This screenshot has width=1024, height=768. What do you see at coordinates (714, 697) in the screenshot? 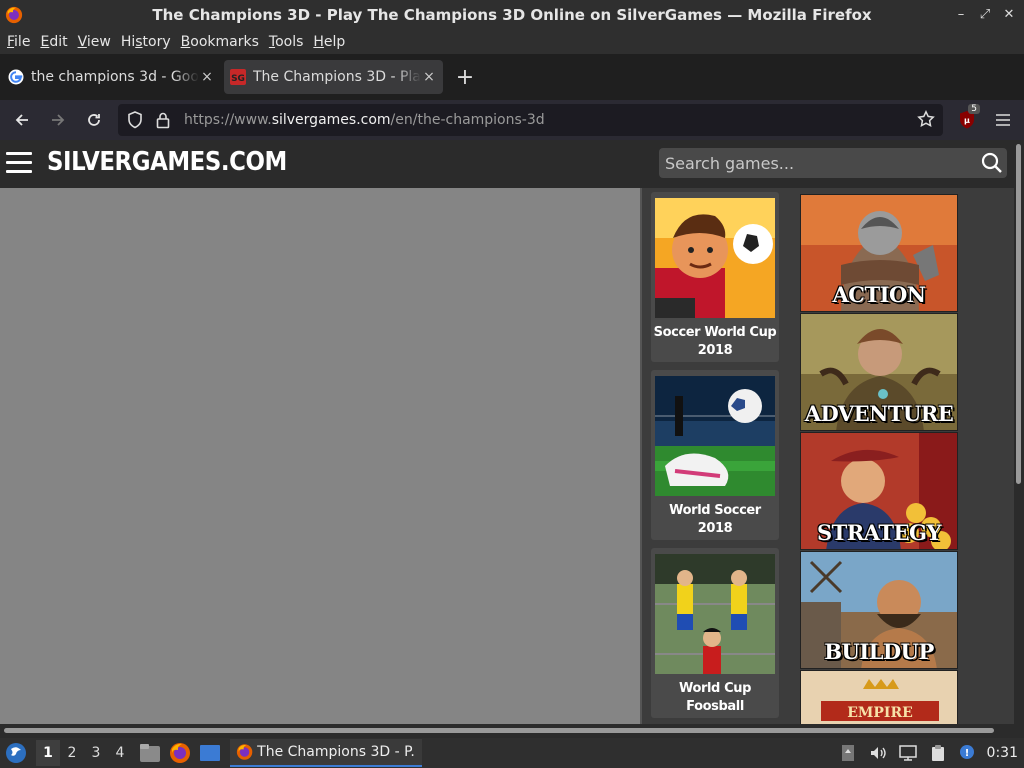
I see `game-title: World Cup Foosball` at bounding box center [714, 697].